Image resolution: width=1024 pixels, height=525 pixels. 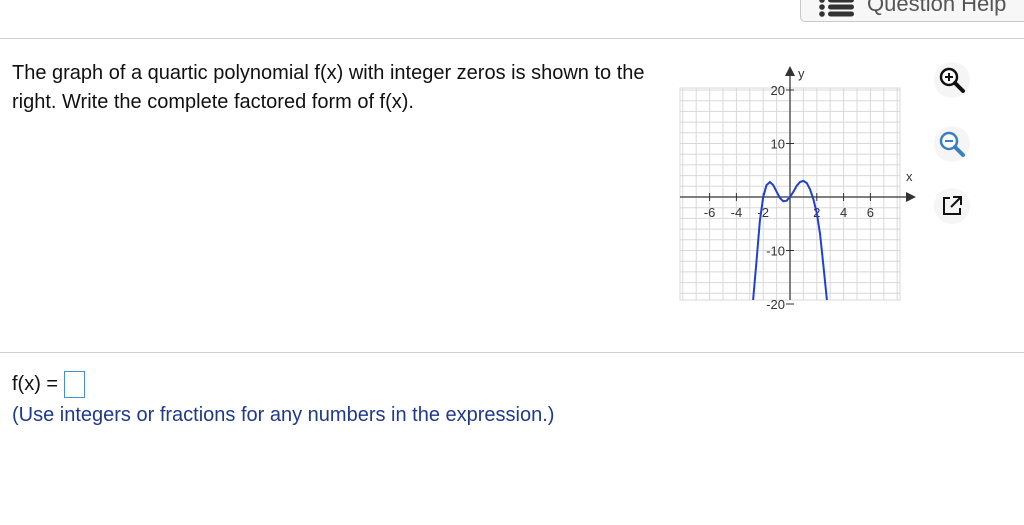 What do you see at coordinates (790, 240) in the screenshot?
I see `polynomial-curve` at bounding box center [790, 240].